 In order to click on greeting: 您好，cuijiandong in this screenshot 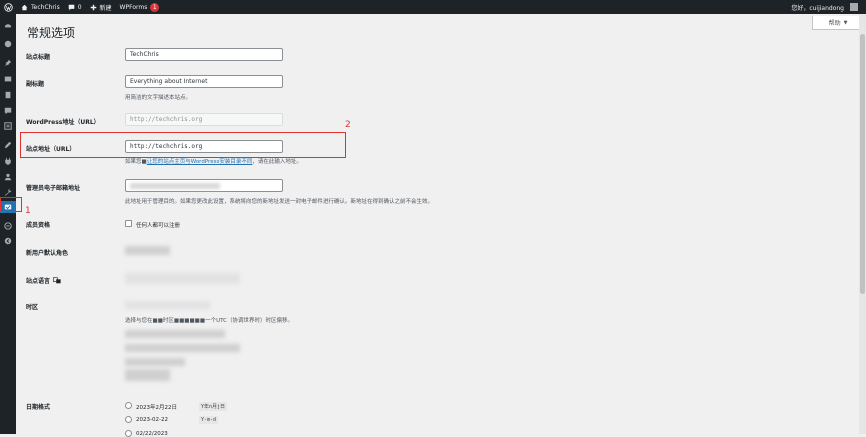, I will do `click(817, 8)`.